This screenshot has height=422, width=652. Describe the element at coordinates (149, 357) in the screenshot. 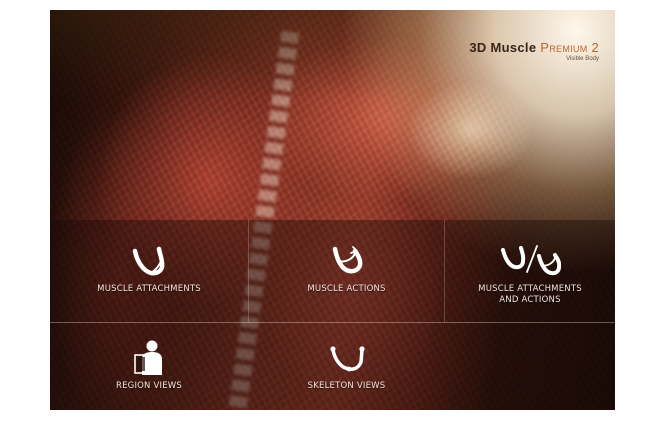

I see `body-region-icon` at that location.